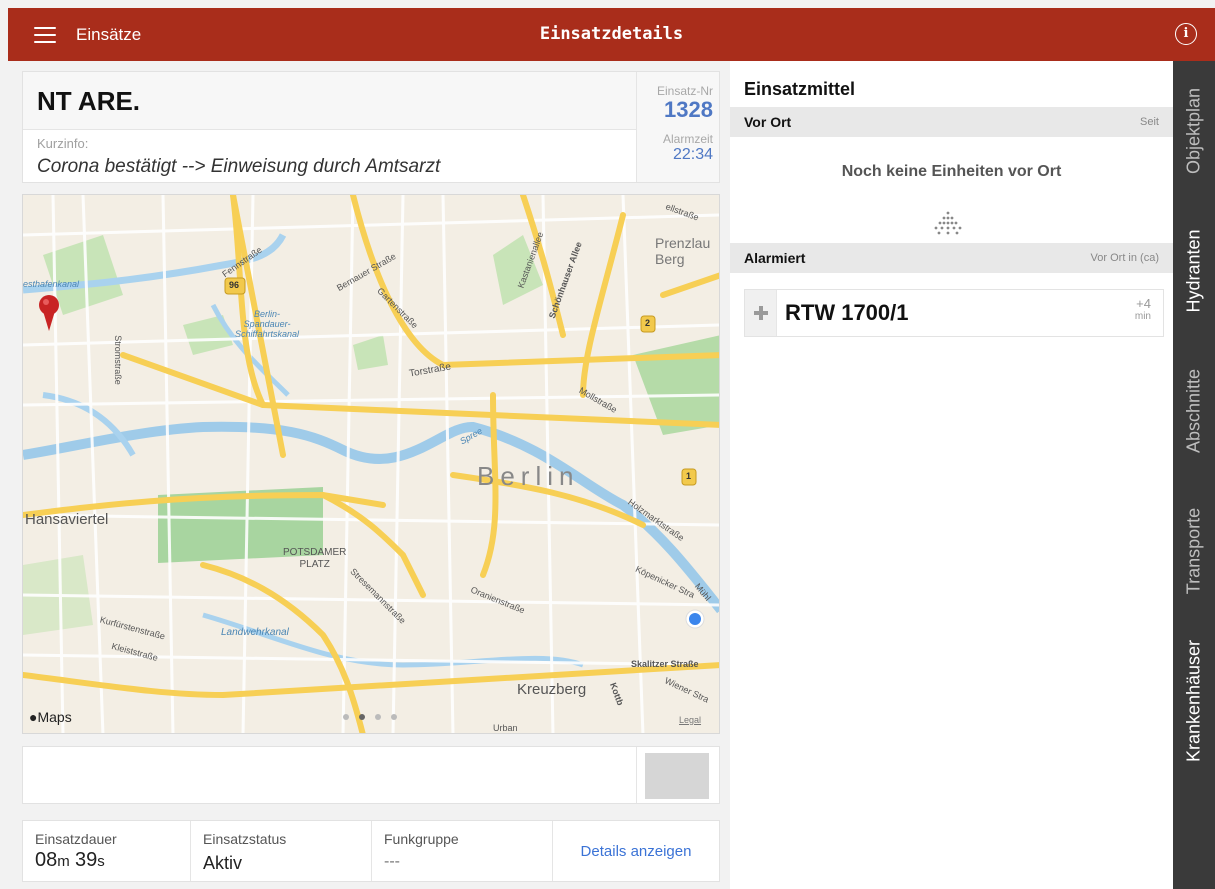 The height and width of the screenshot is (889, 1215). What do you see at coordinates (688, 109) in the screenshot?
I see `einsatz-nr-value: 1328` at bounding box center [688, 109].